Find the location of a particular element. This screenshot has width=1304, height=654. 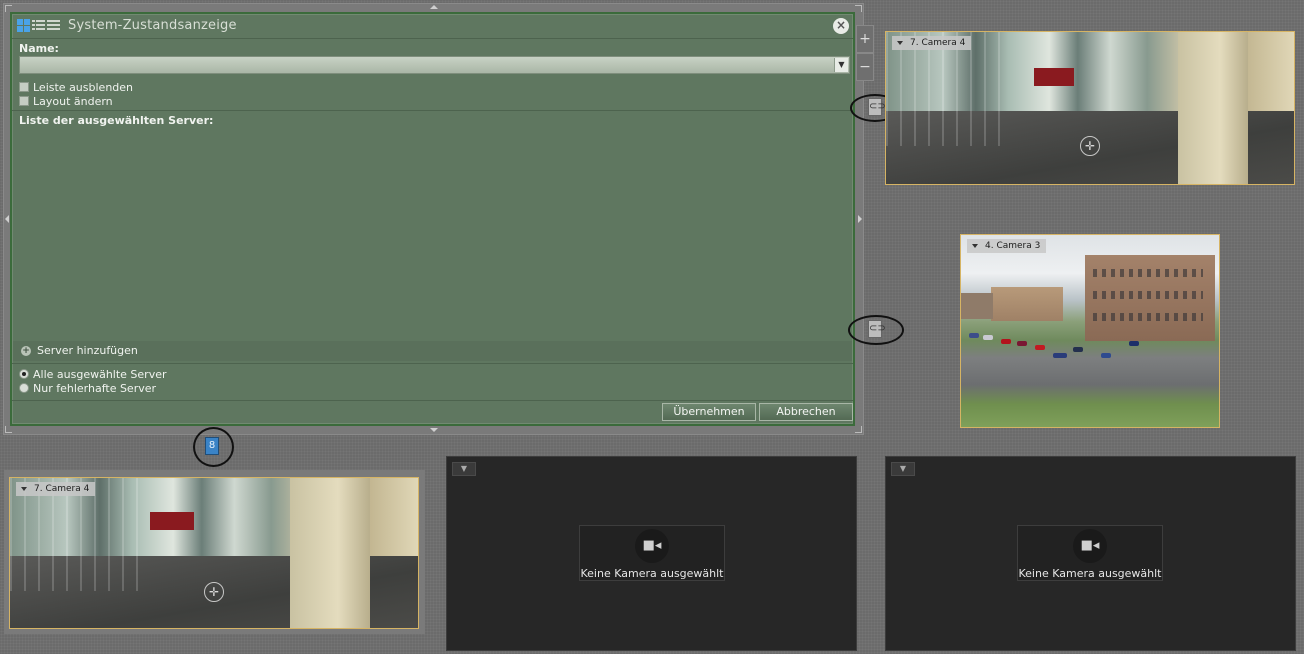

camera-tile-top-right: 7. Camera 4 ✛ is located at coordinates (1090, 108).